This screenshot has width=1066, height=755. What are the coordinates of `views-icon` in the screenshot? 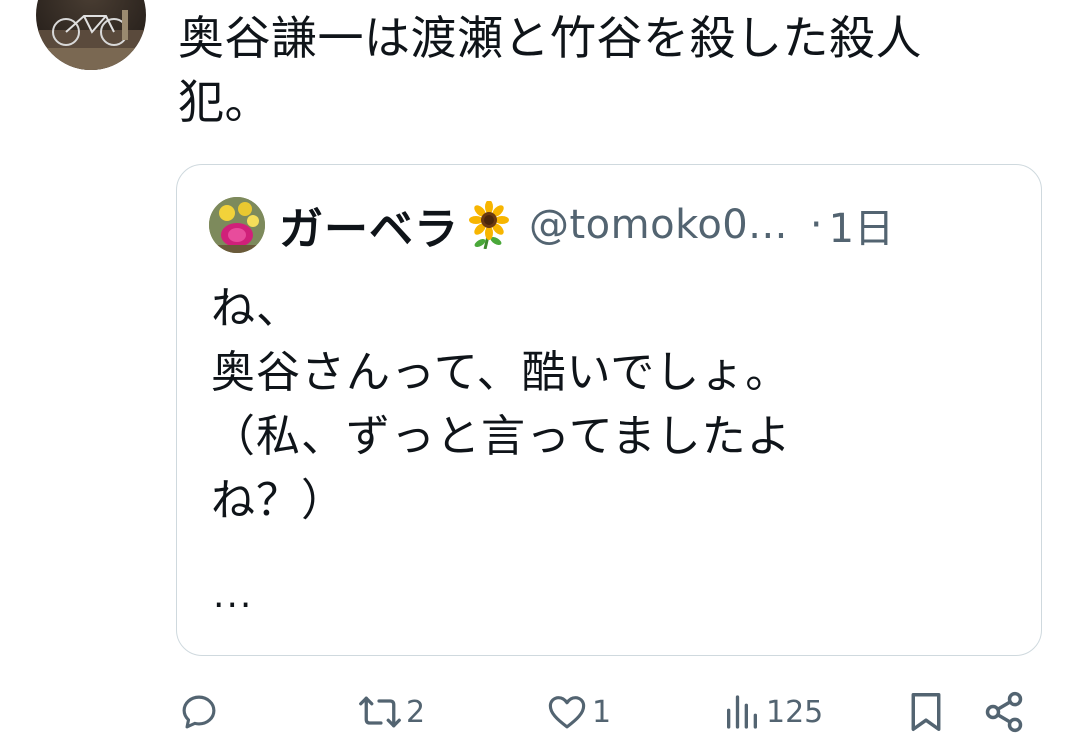 It's located at (742, 712).